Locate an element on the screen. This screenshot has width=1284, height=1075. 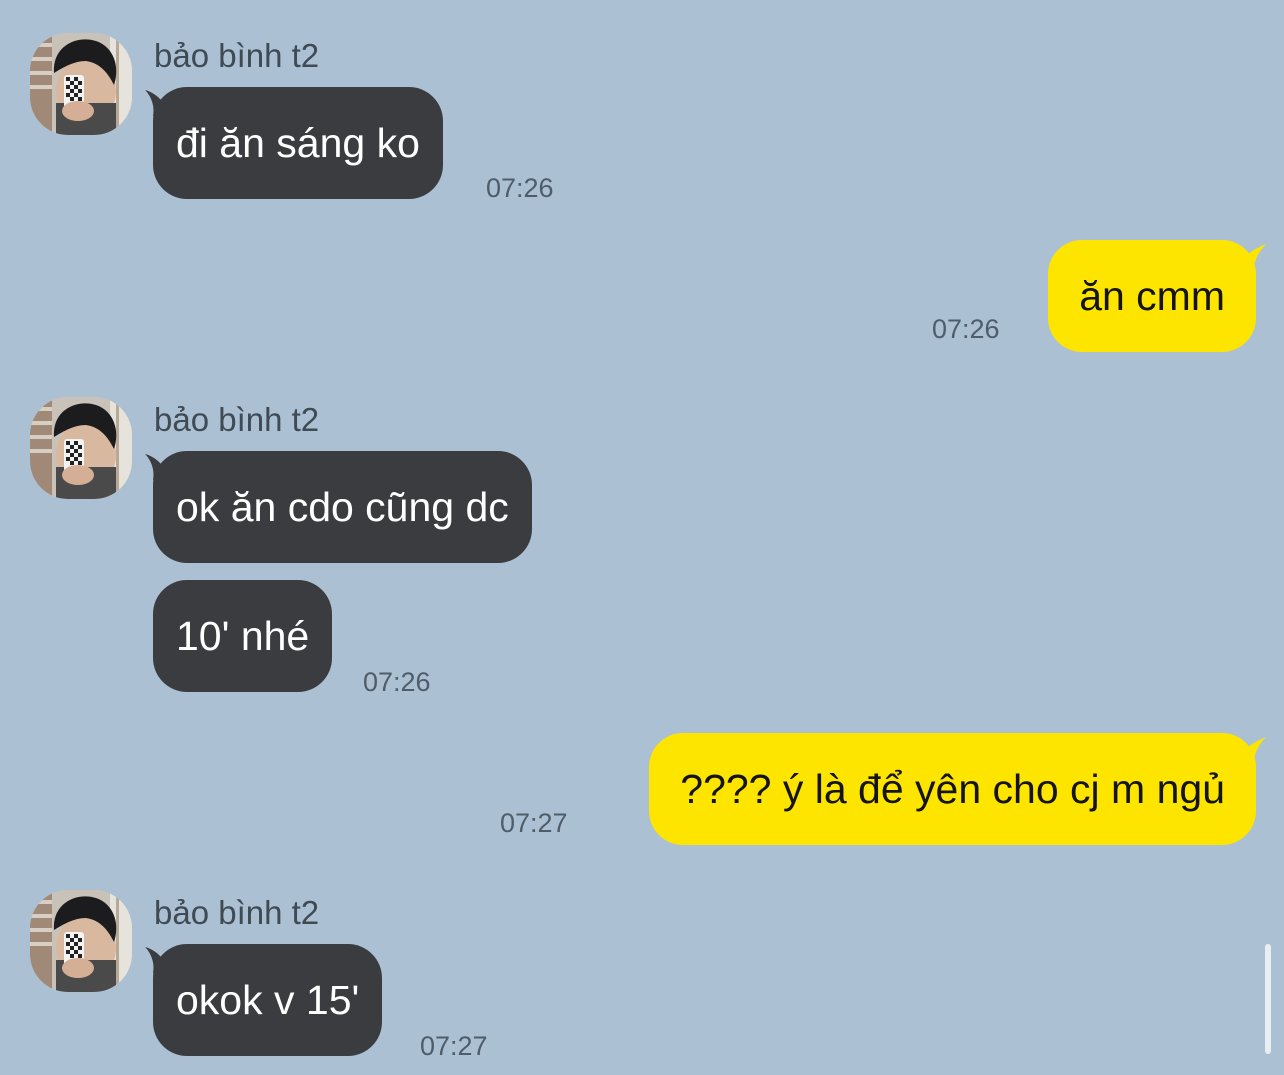
message-bubble-incoming: đi ăn sáng ko is located at coordinates (298, 143).